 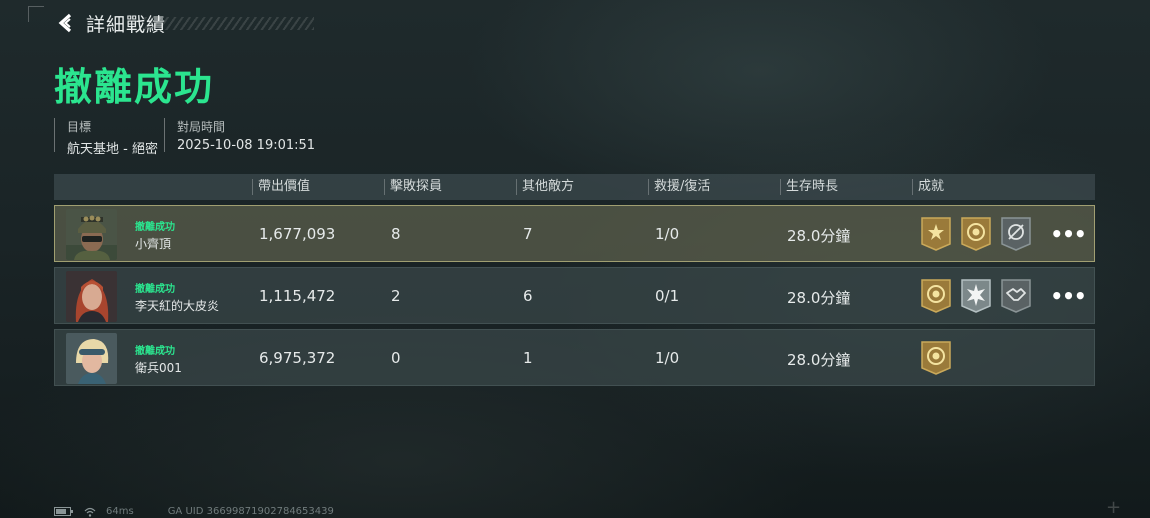 I want to click on other-enemies-count: 1, so click(x=528, y=358).